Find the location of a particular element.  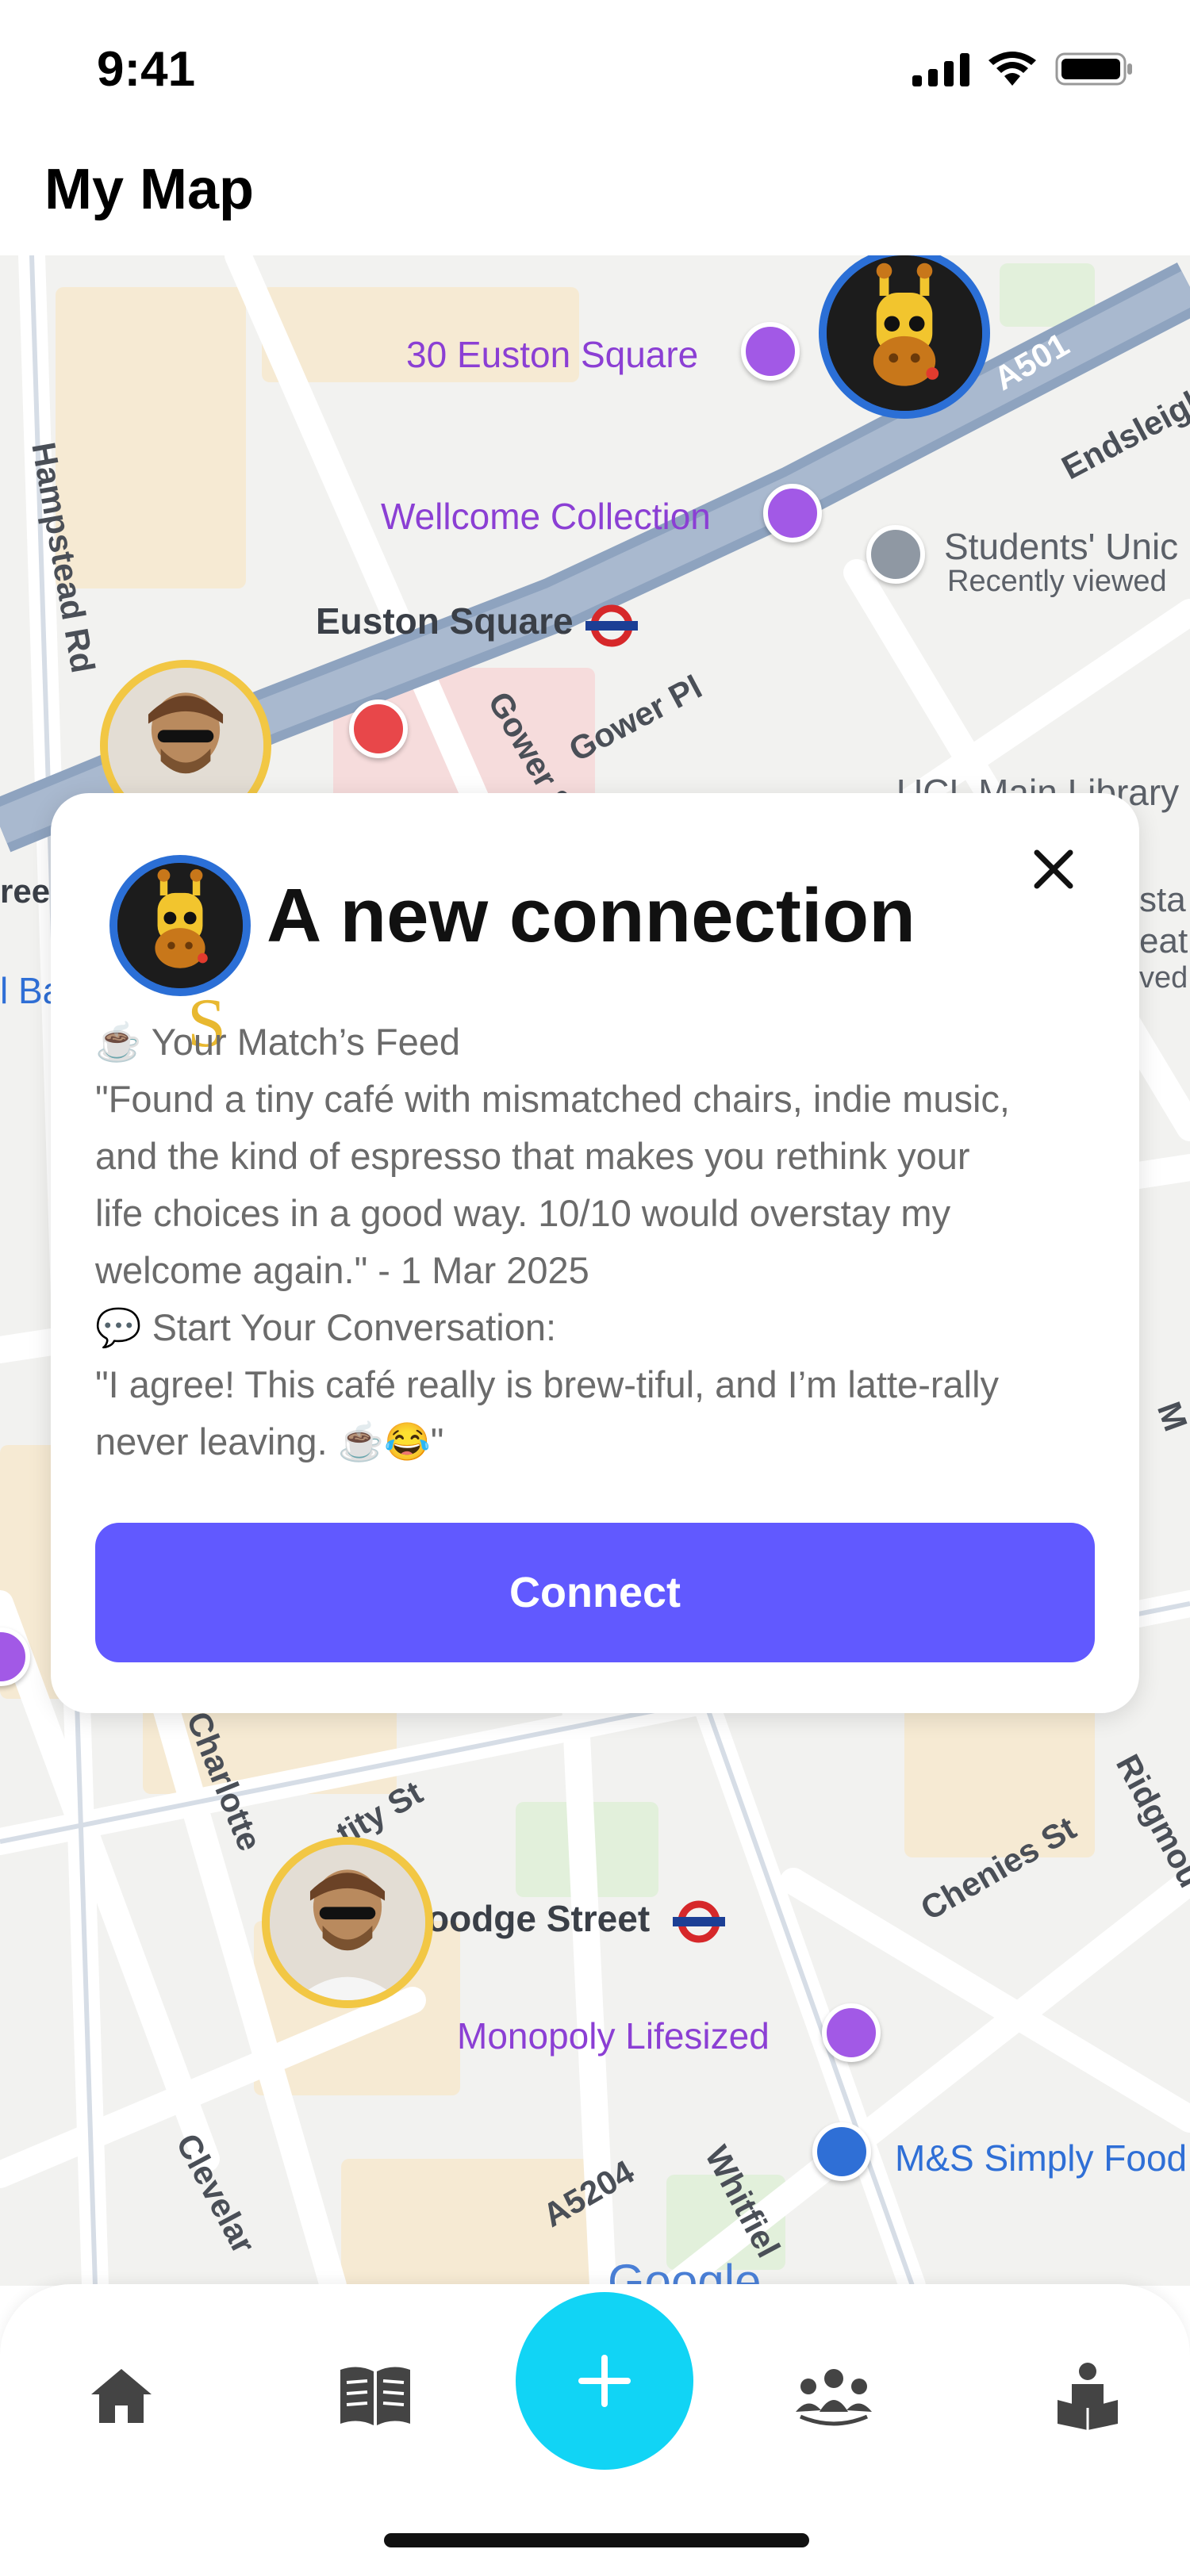

nav-journal is located at coordinates (375, 2396).